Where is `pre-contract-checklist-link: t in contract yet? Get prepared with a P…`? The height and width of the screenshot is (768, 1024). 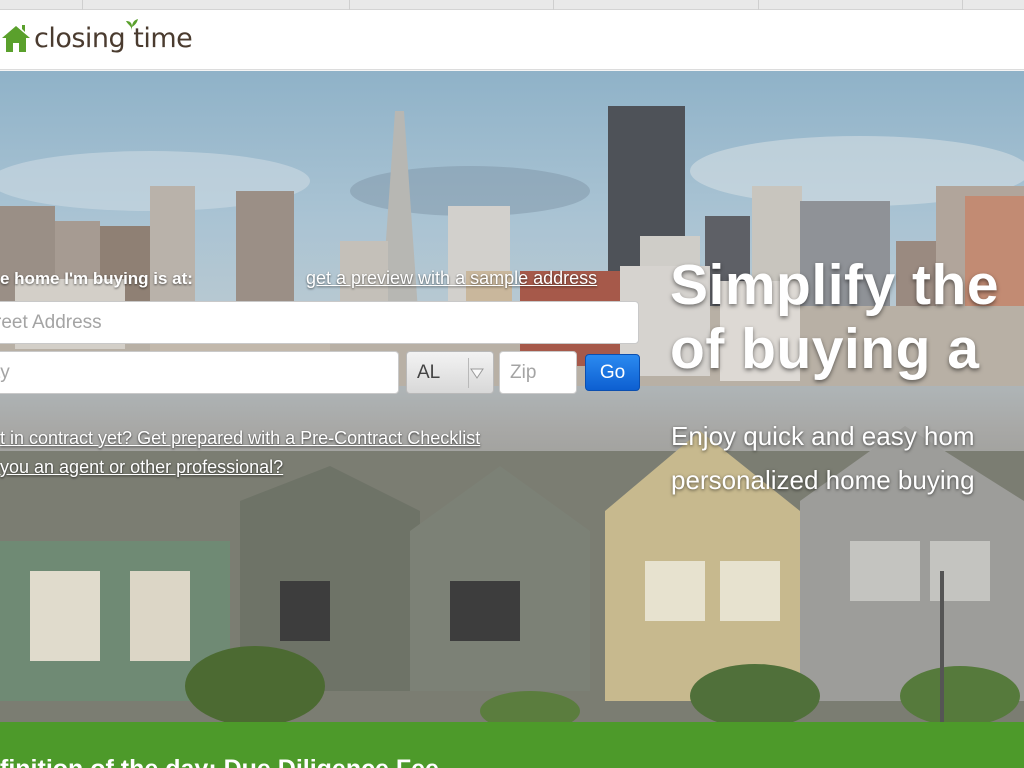 pre-contract-checklist-link: t in contract yet? Get prepared with a P… is located at coordinates (240, 438).